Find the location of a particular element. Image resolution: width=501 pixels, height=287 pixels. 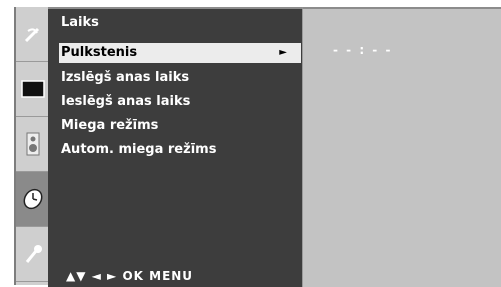

rail-item-time is located at coordinates (33, 199).